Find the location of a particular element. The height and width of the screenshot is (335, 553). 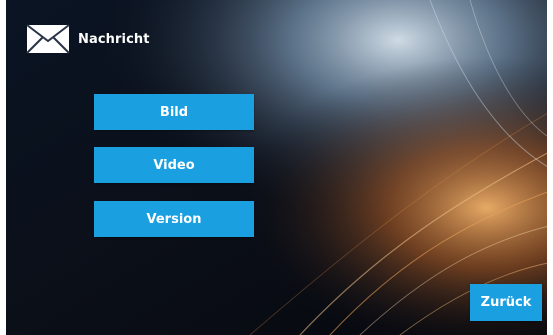

screen-header: Nachricht is located at coordinates (88, 39).